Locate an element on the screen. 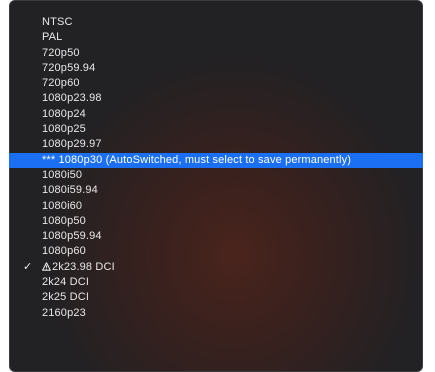 This screenshot has width=435, height=372. menu-item-label: 720p59.94 is located at coordinates (69, 67).